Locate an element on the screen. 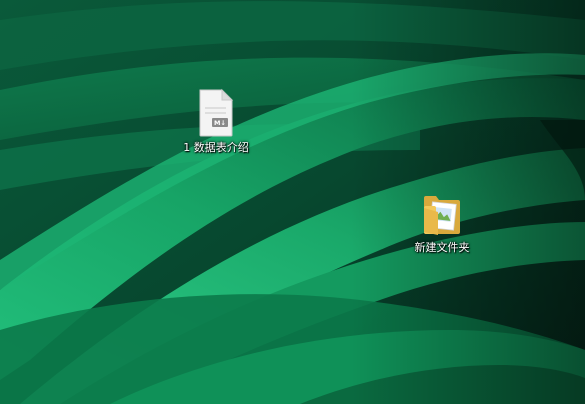 The width and height of the screenshot is (585, 404). desktop-icon-markdown-file: M↓ 1 数据表介绍 is located at coordinates (216, 121).